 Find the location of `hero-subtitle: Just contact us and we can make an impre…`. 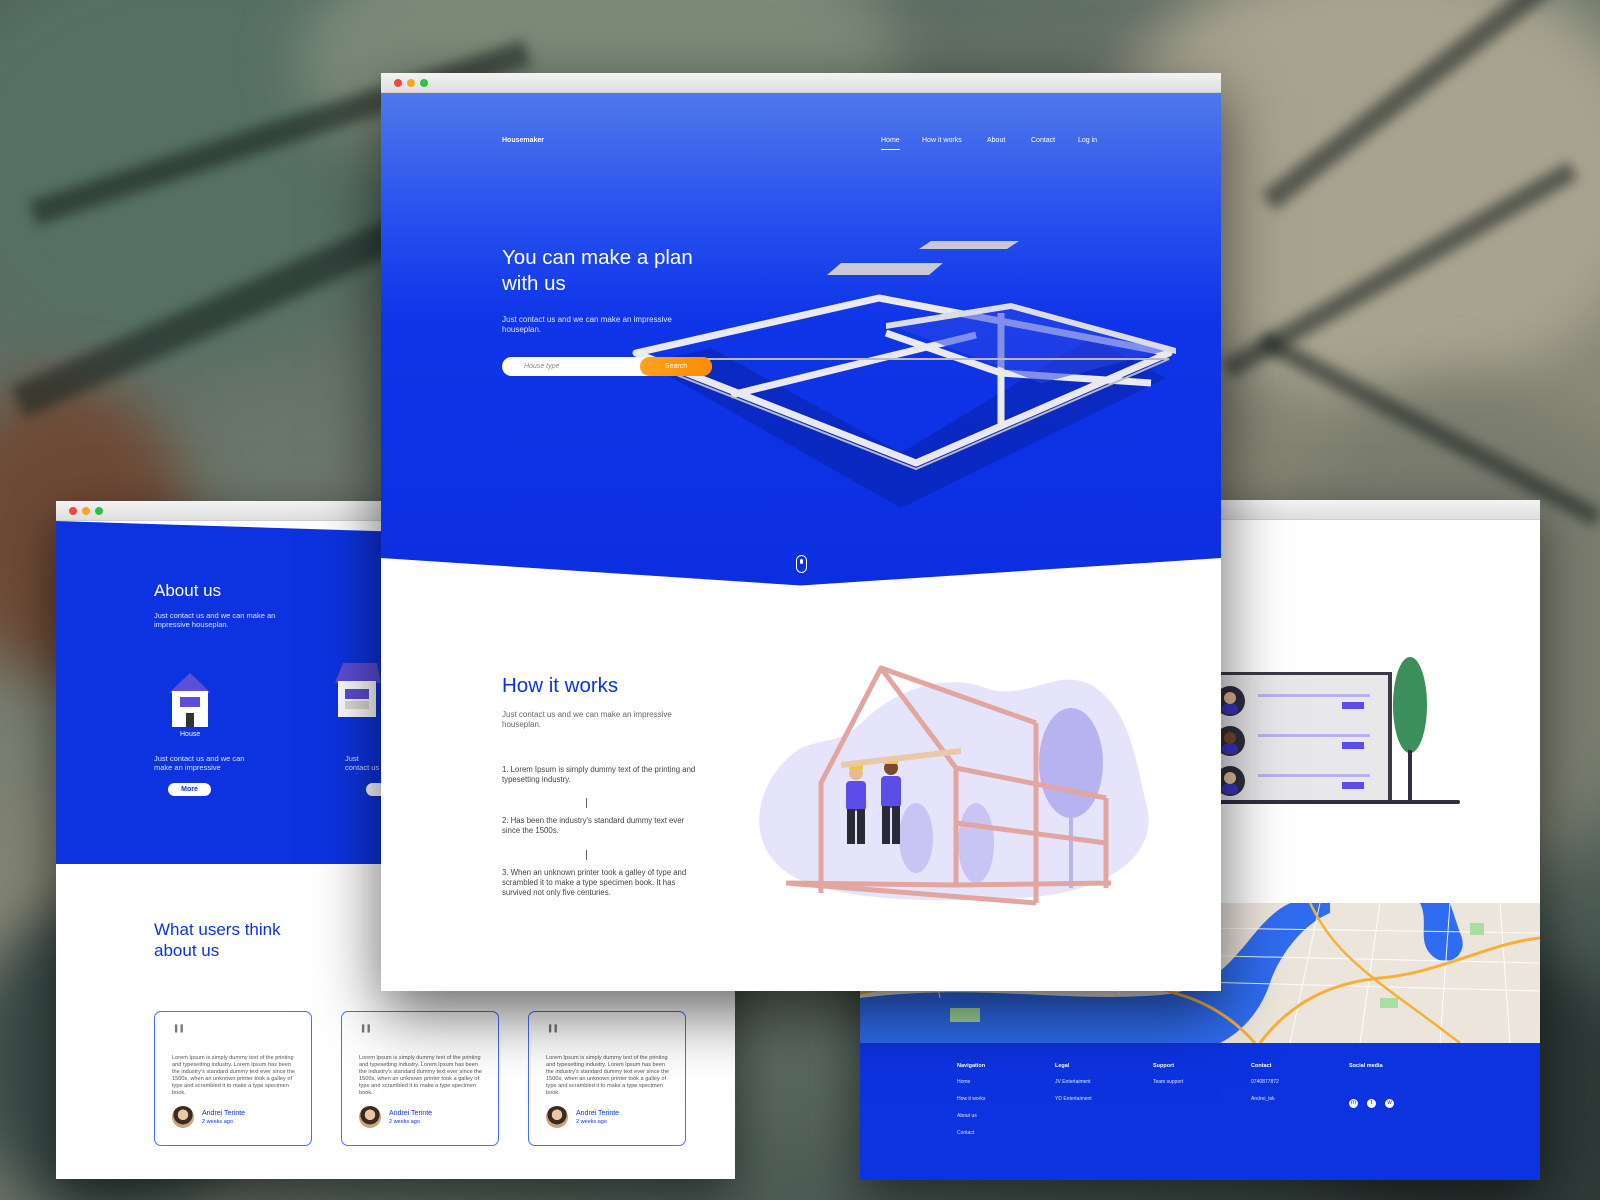

hero-subtitle: Just contact us and we can make an impre… is located at coordinates (587, 324).